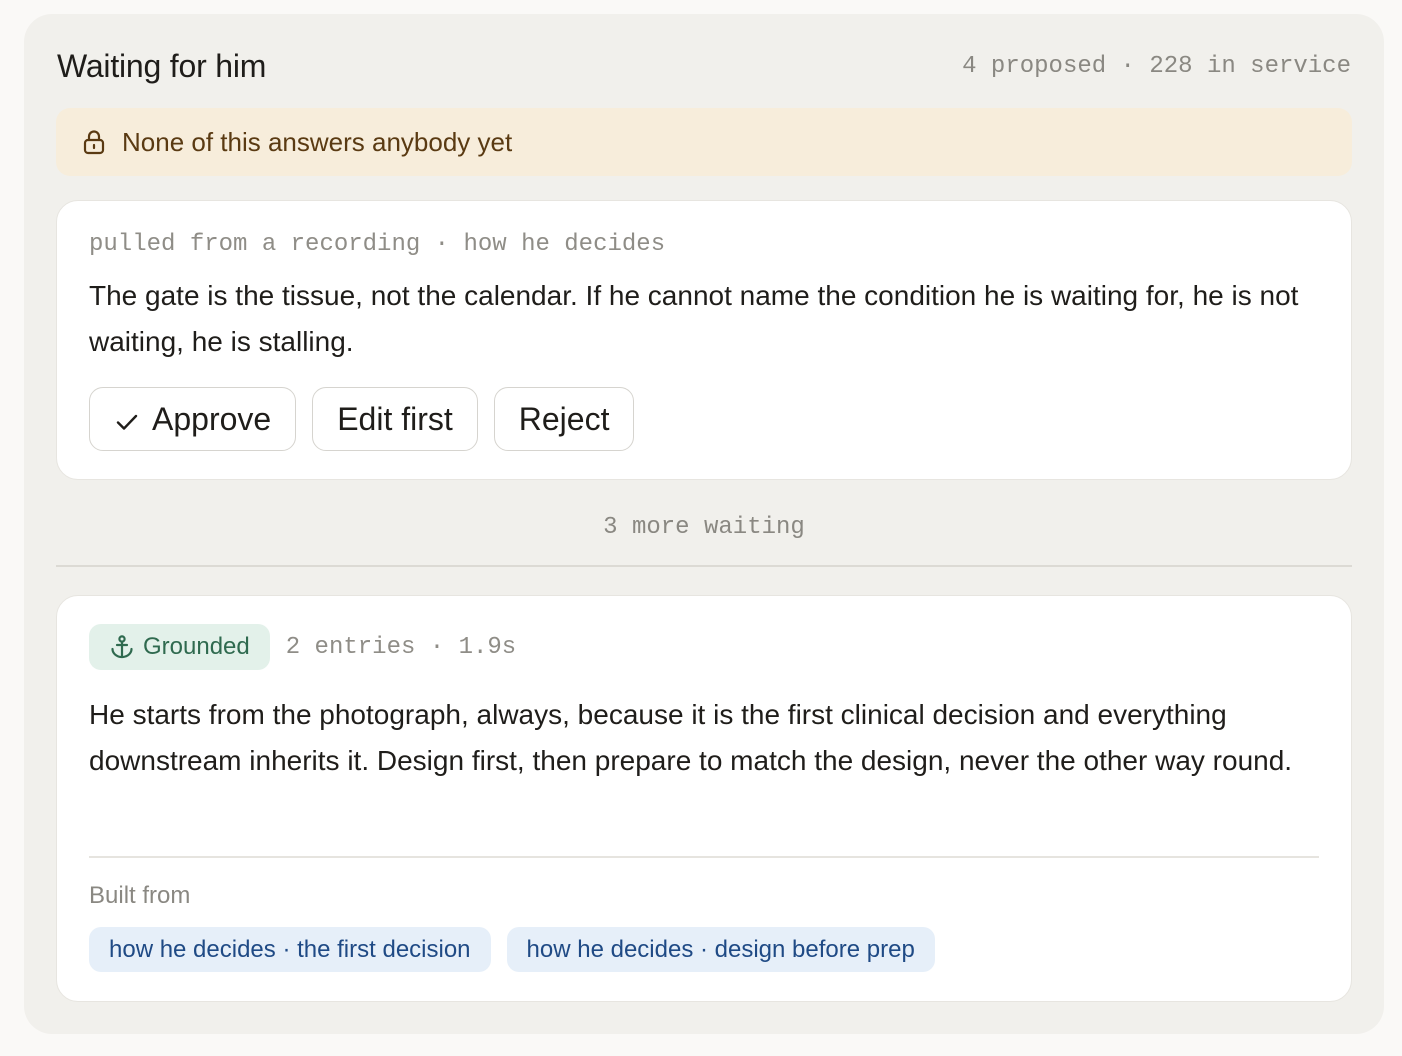 The image size is (1402, 1056). Describe the element at coordinates (704, 527) in the screenshot. I see `more-waiting-toggle: 3 more waiting` at that location.